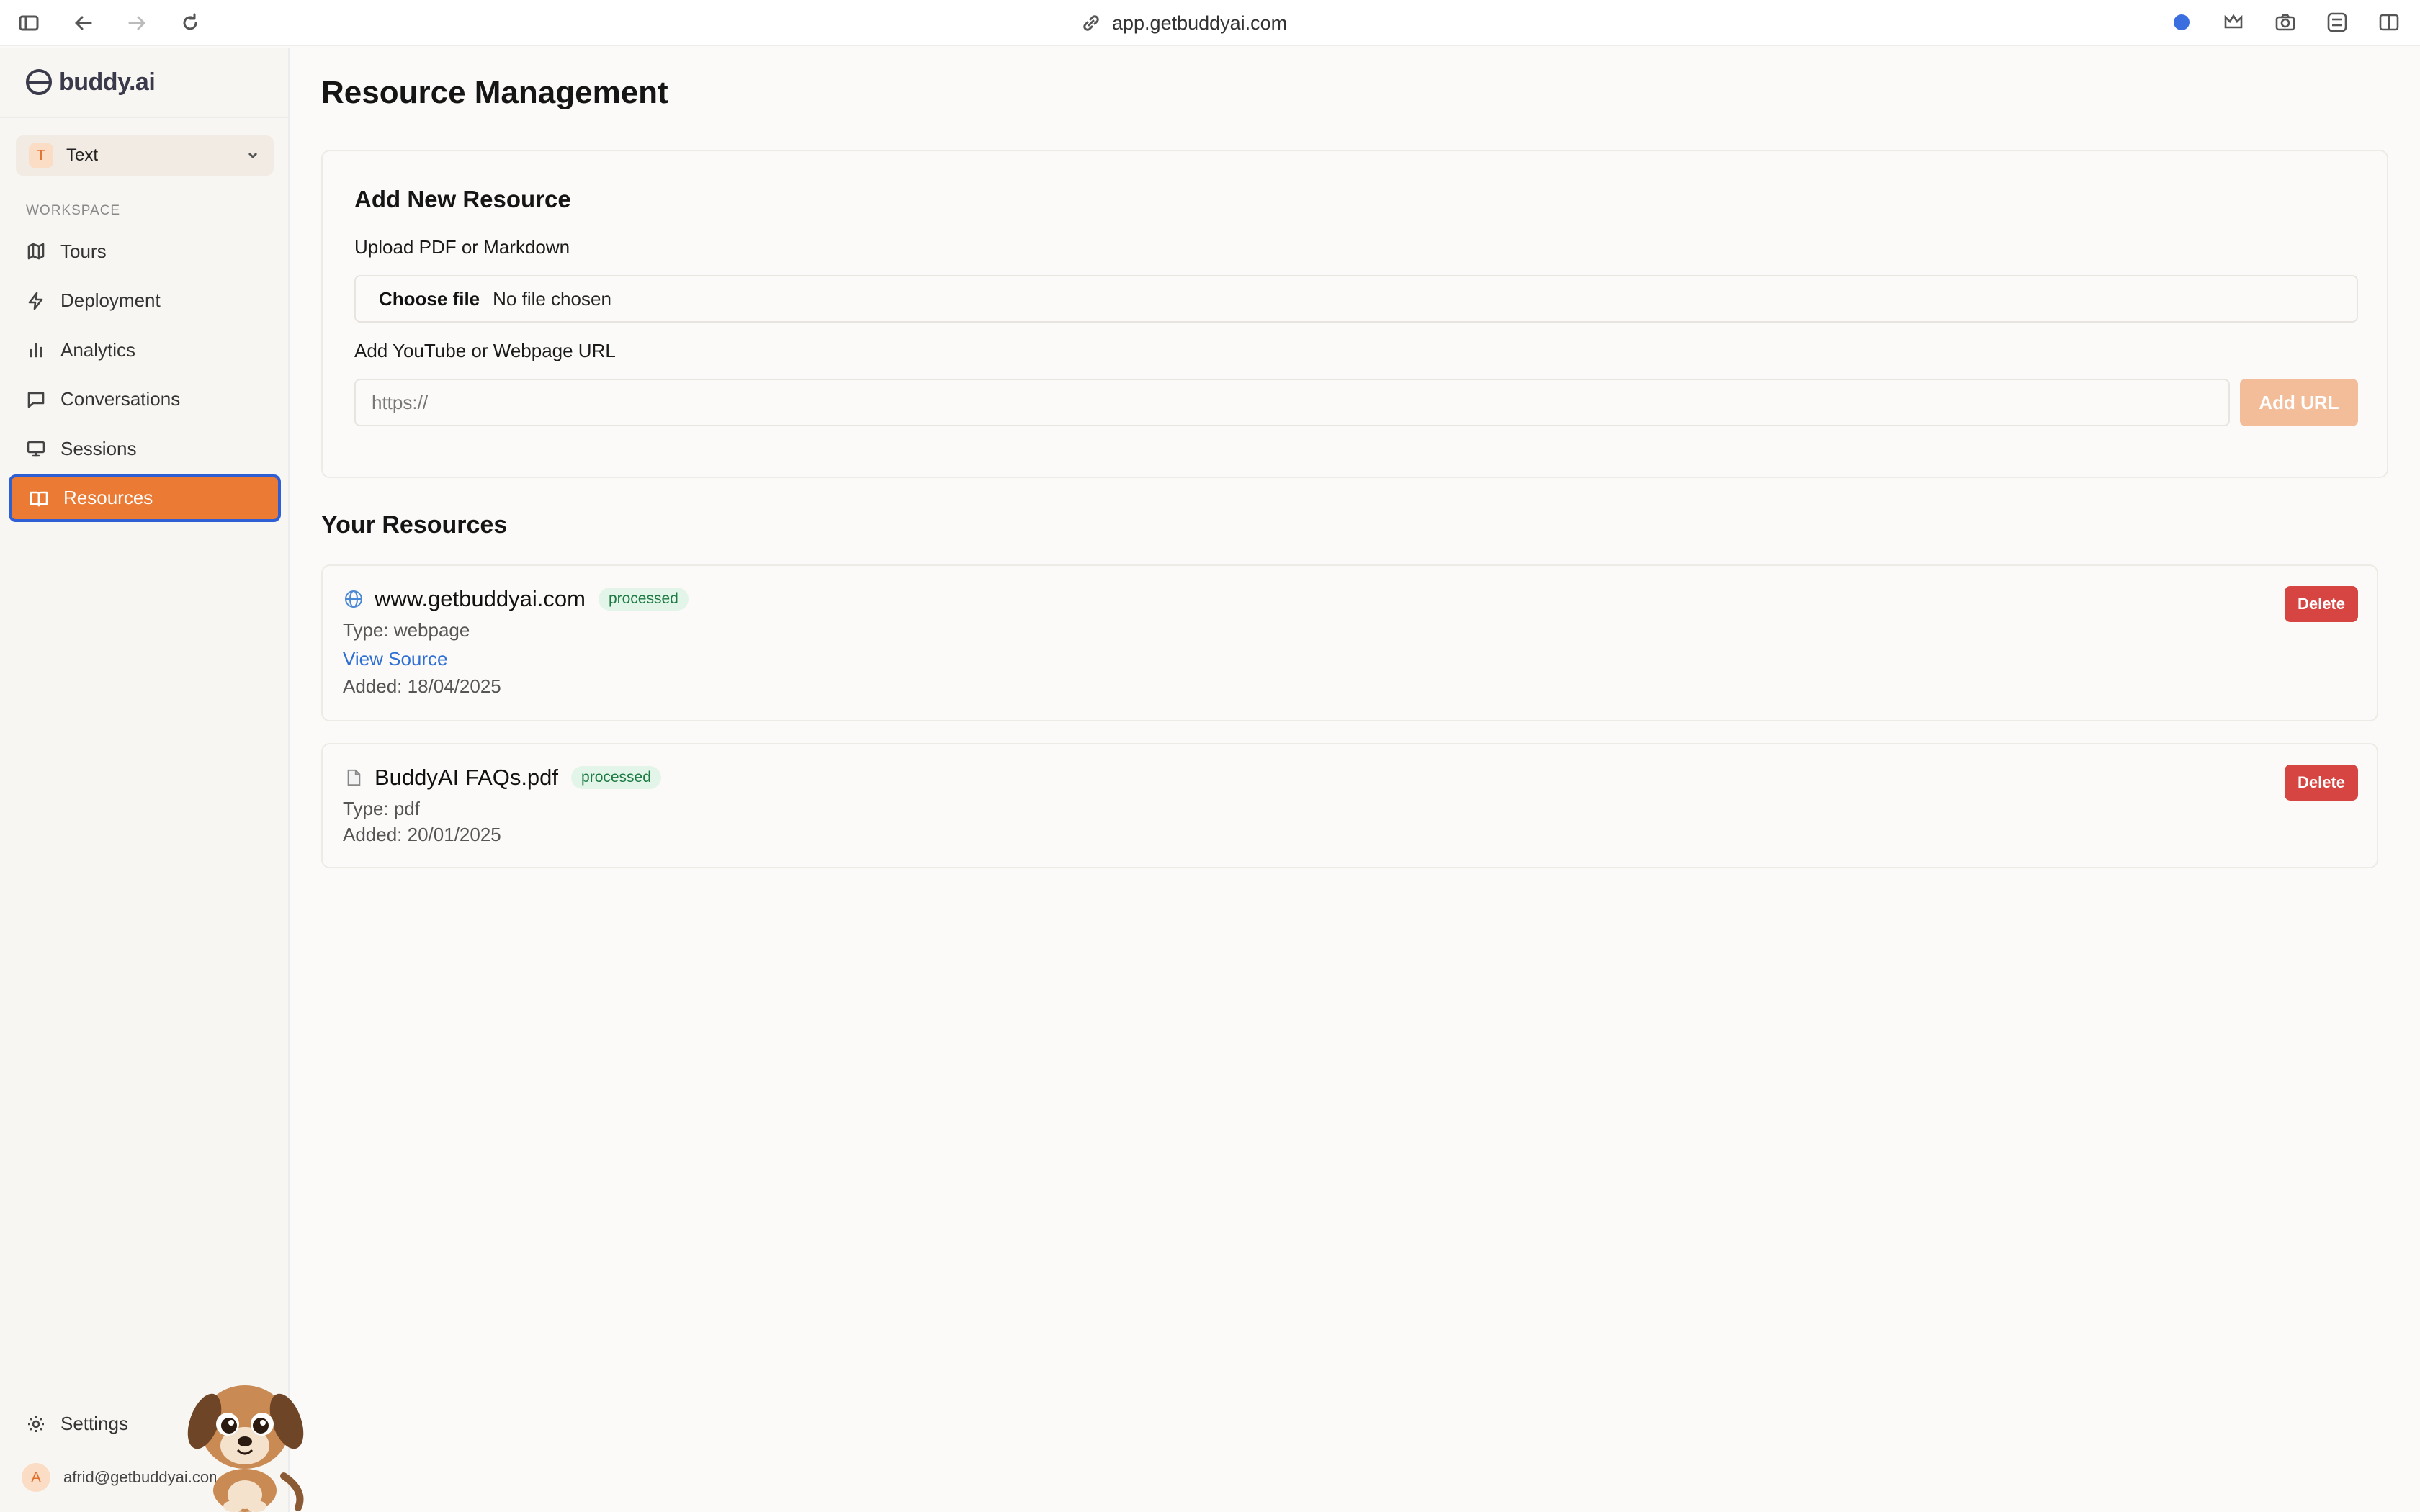 The image size is (2420, 1512). Describe the element at coordinates (110, 300) in the screenshot. I see `sidebar-item-label: Deployment` at that location.